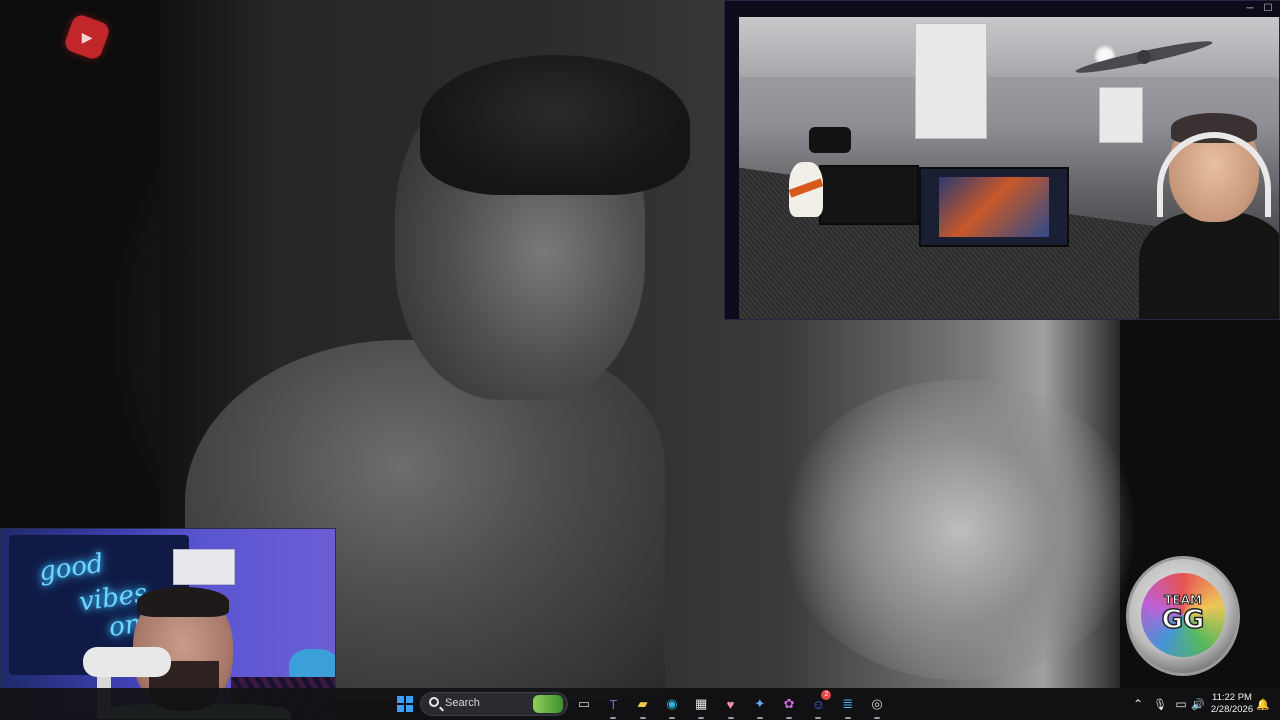  What do you see at coordinates (960, 530) in the screenshot?
I see `video-light-glow` at bounding box center [960, 530].